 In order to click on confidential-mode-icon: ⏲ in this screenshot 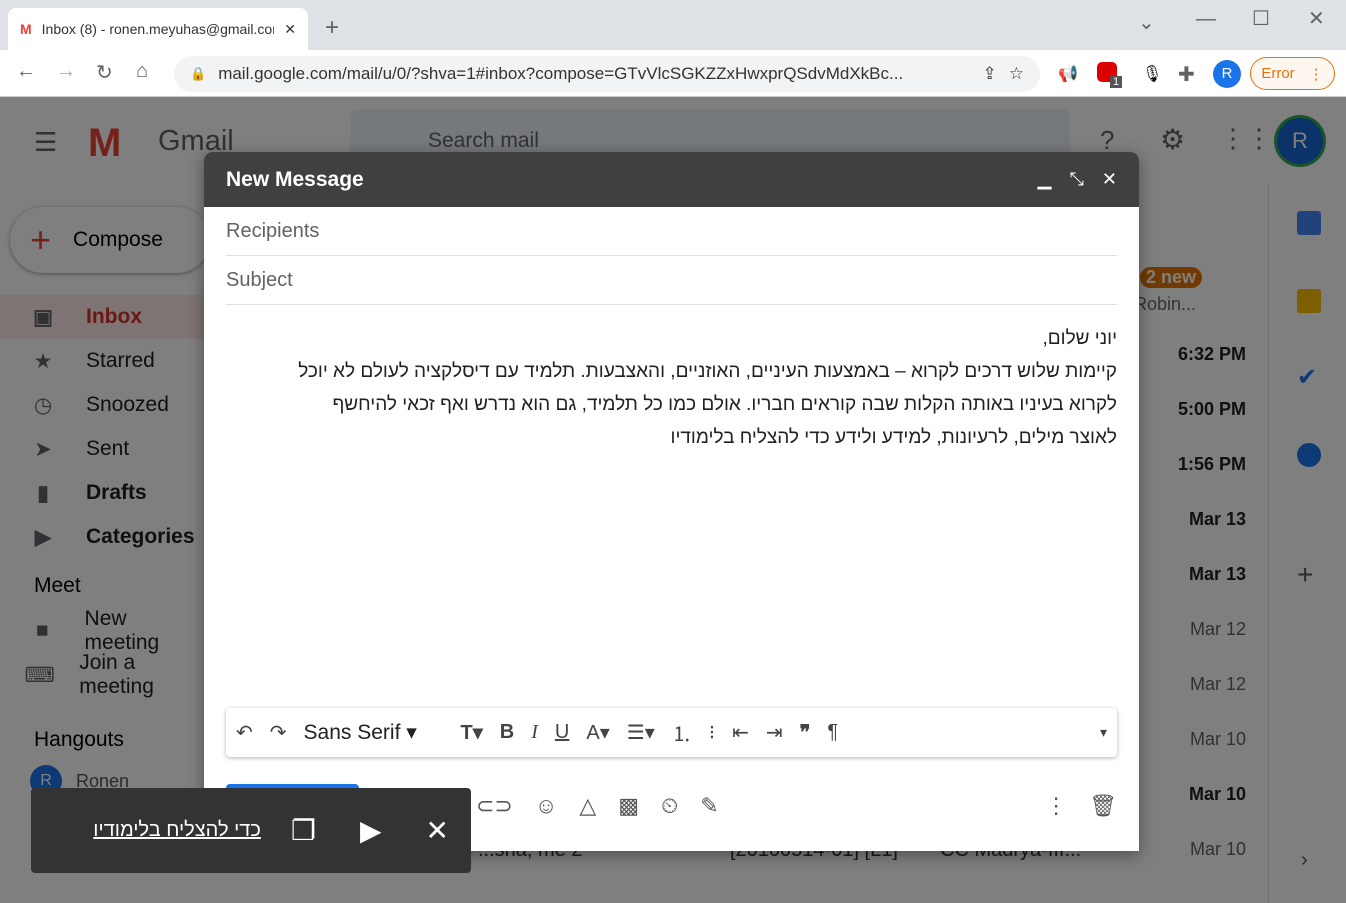, I will do `click(669, 806)`.